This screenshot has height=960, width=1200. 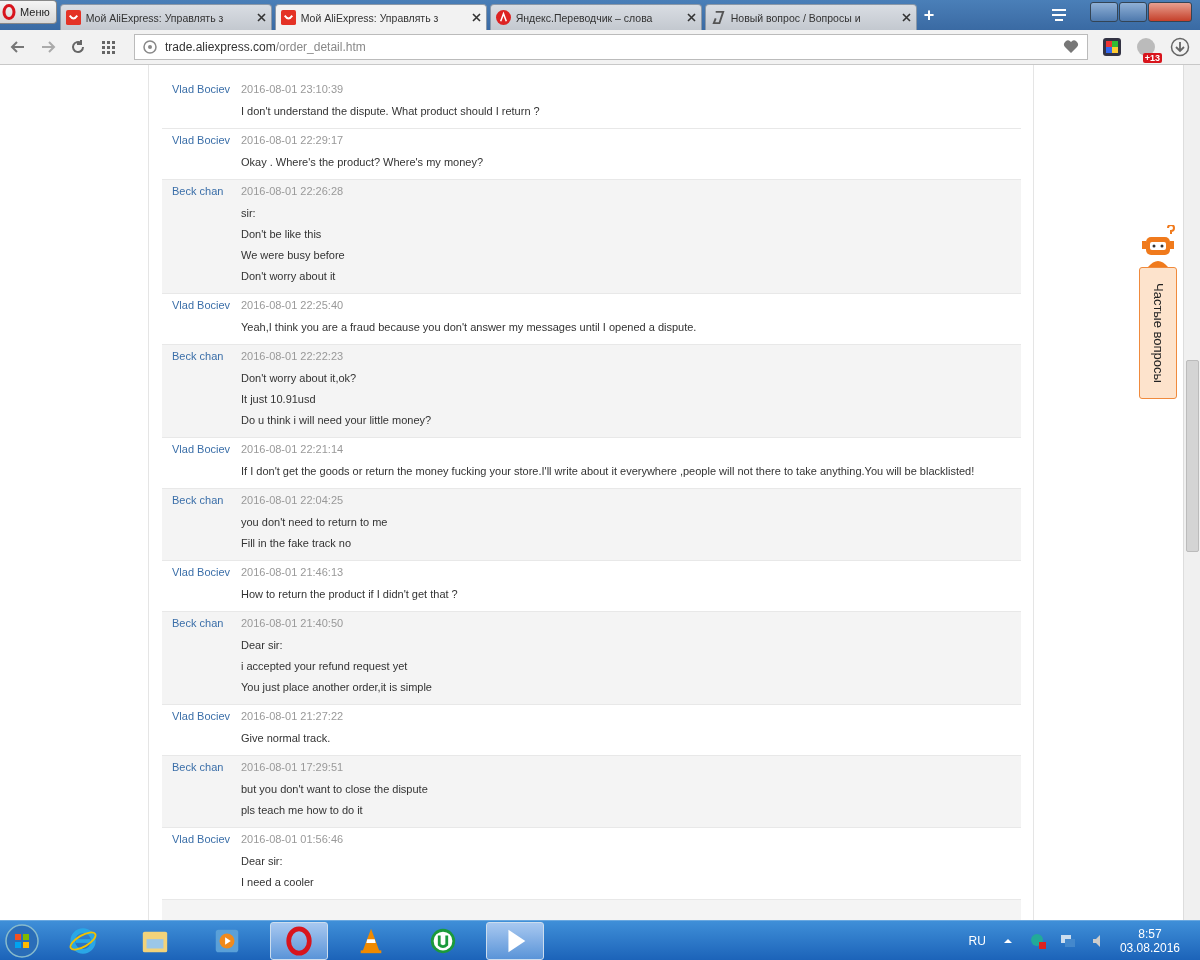 What do you see at coordinates (278, 883) in the screenshot?
I see `message-text: I need a cooler` at bounding box center [278, 883].